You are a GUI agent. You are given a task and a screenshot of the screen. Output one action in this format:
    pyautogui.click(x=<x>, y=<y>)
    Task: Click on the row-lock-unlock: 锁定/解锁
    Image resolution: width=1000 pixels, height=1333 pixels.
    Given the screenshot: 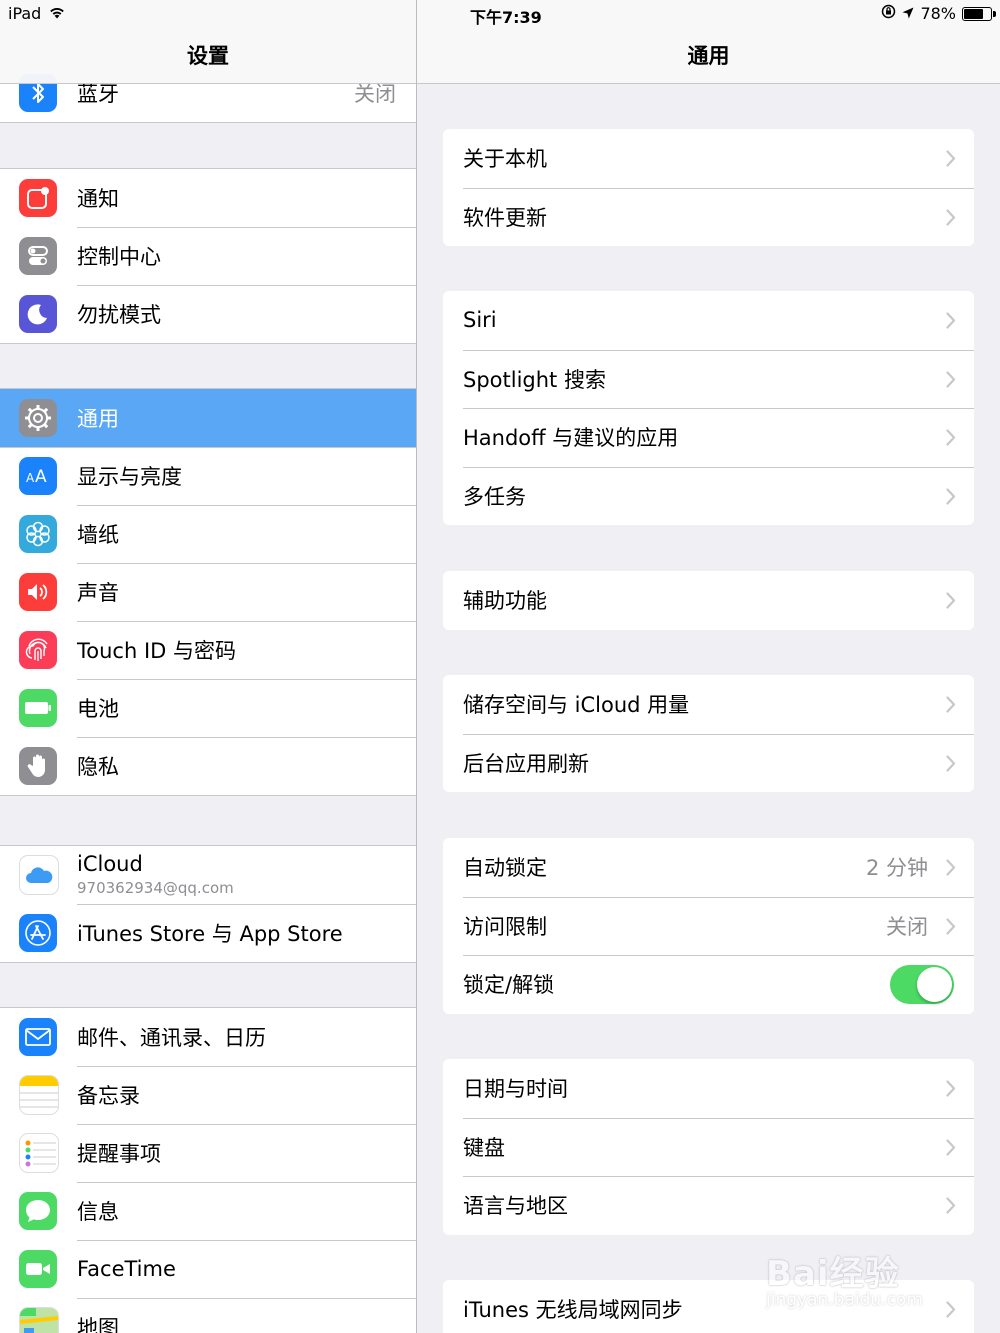 What is the action you would take?
    pyautogui.click(x=708, y=984)
    